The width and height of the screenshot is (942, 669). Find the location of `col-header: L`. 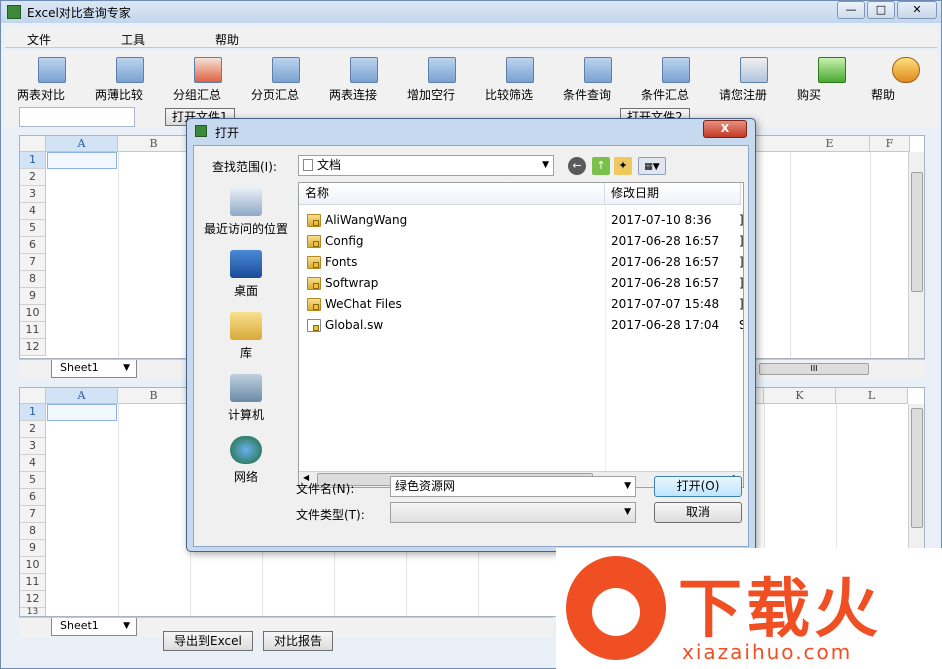

col-header: L is located at coordinates (872, 396).